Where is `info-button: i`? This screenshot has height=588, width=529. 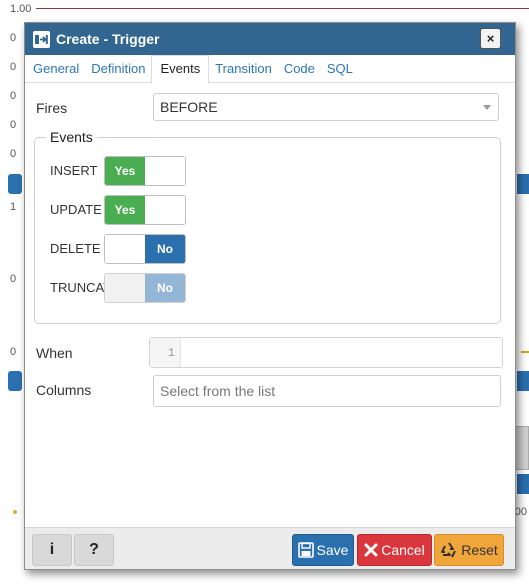 info-button: i is located at coordinates (52, 550).